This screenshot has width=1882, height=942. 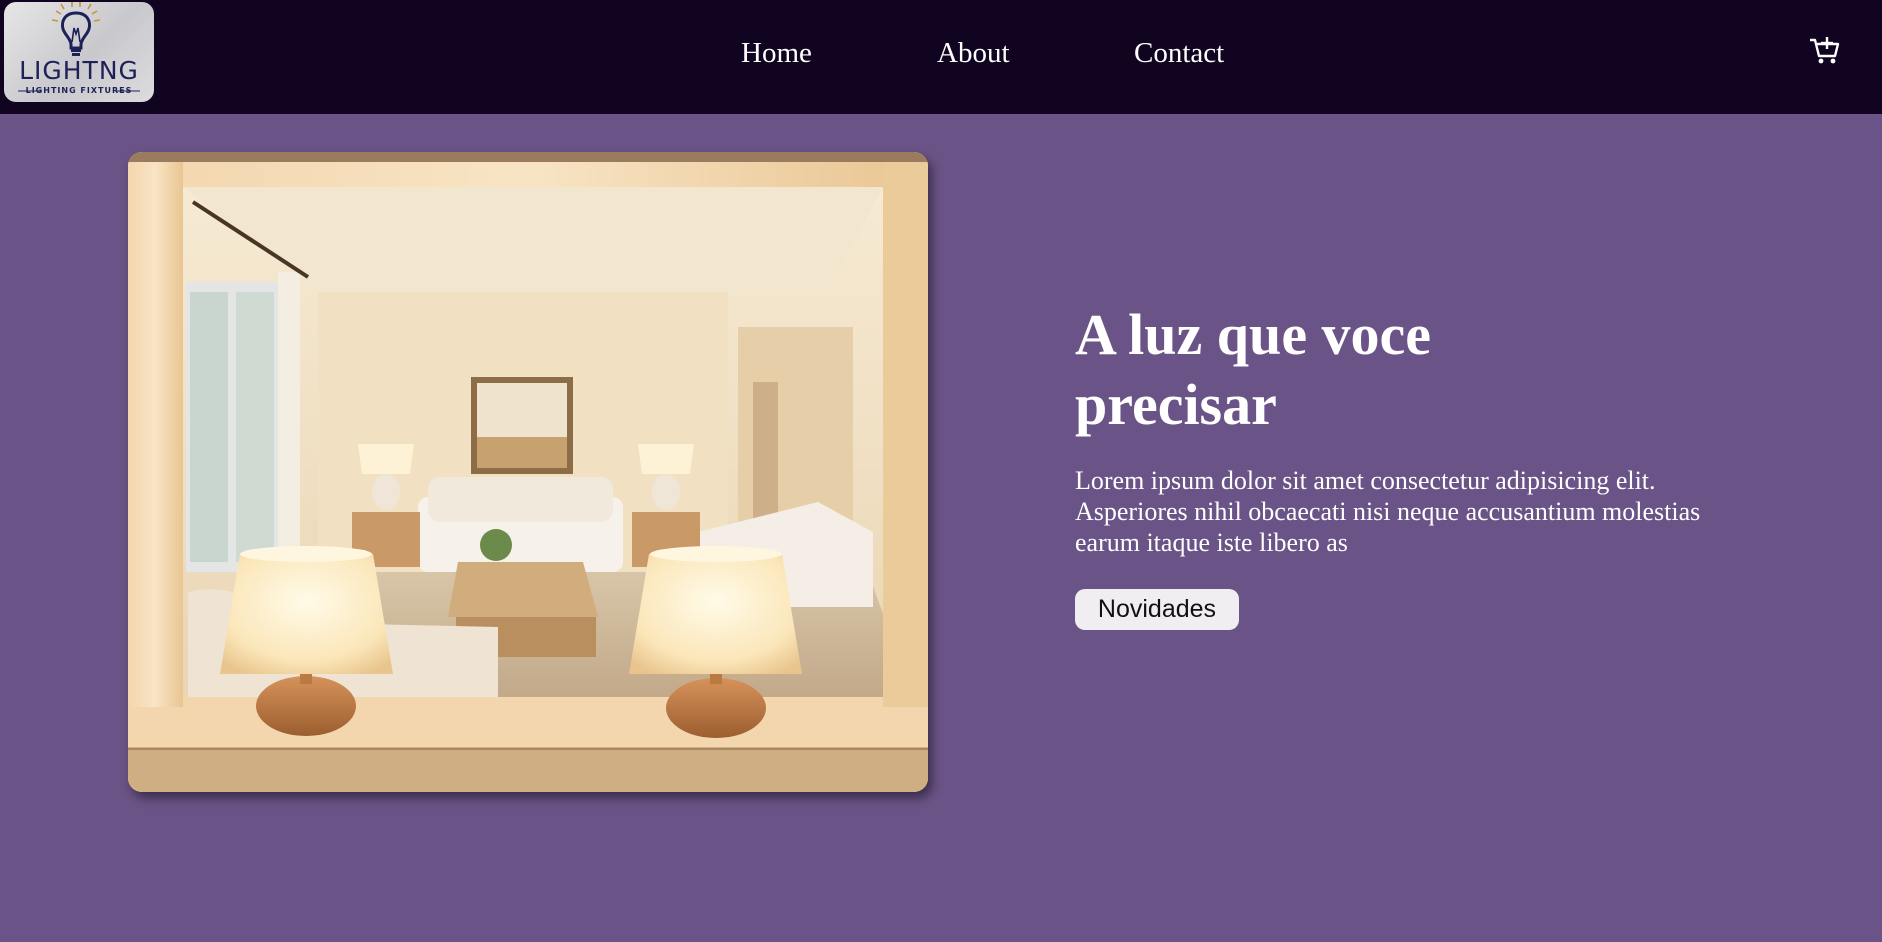 I want to click on hero-title: A luz que voce precisar, so click(x=1253, y=369).